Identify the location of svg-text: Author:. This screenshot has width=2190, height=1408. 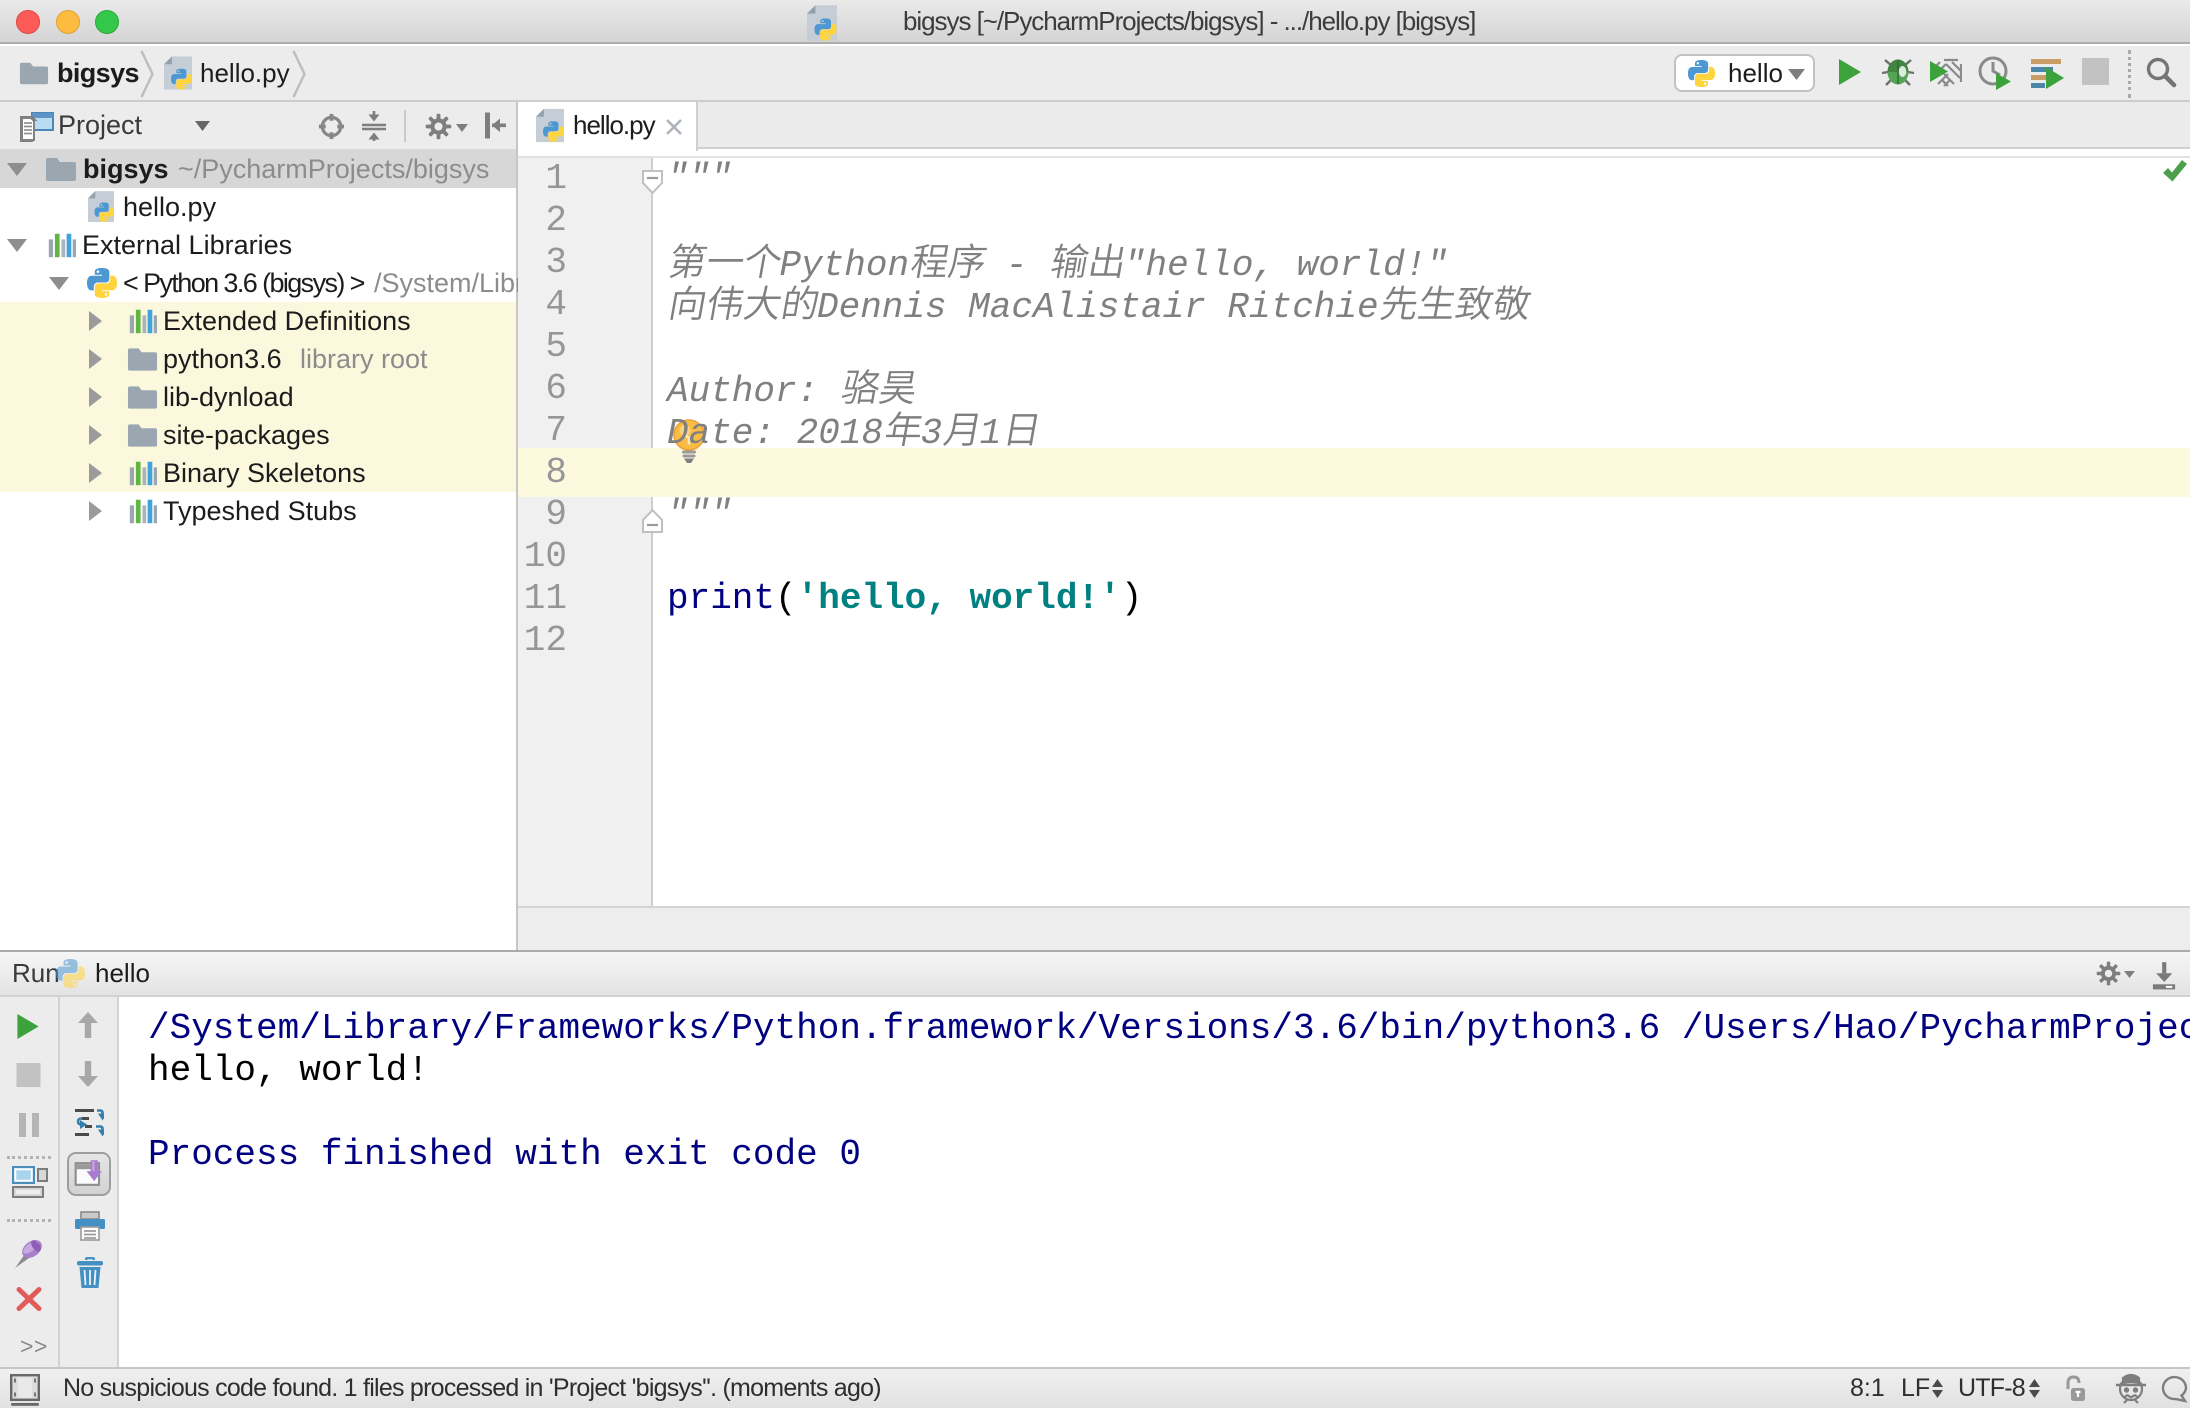
(752, 391).